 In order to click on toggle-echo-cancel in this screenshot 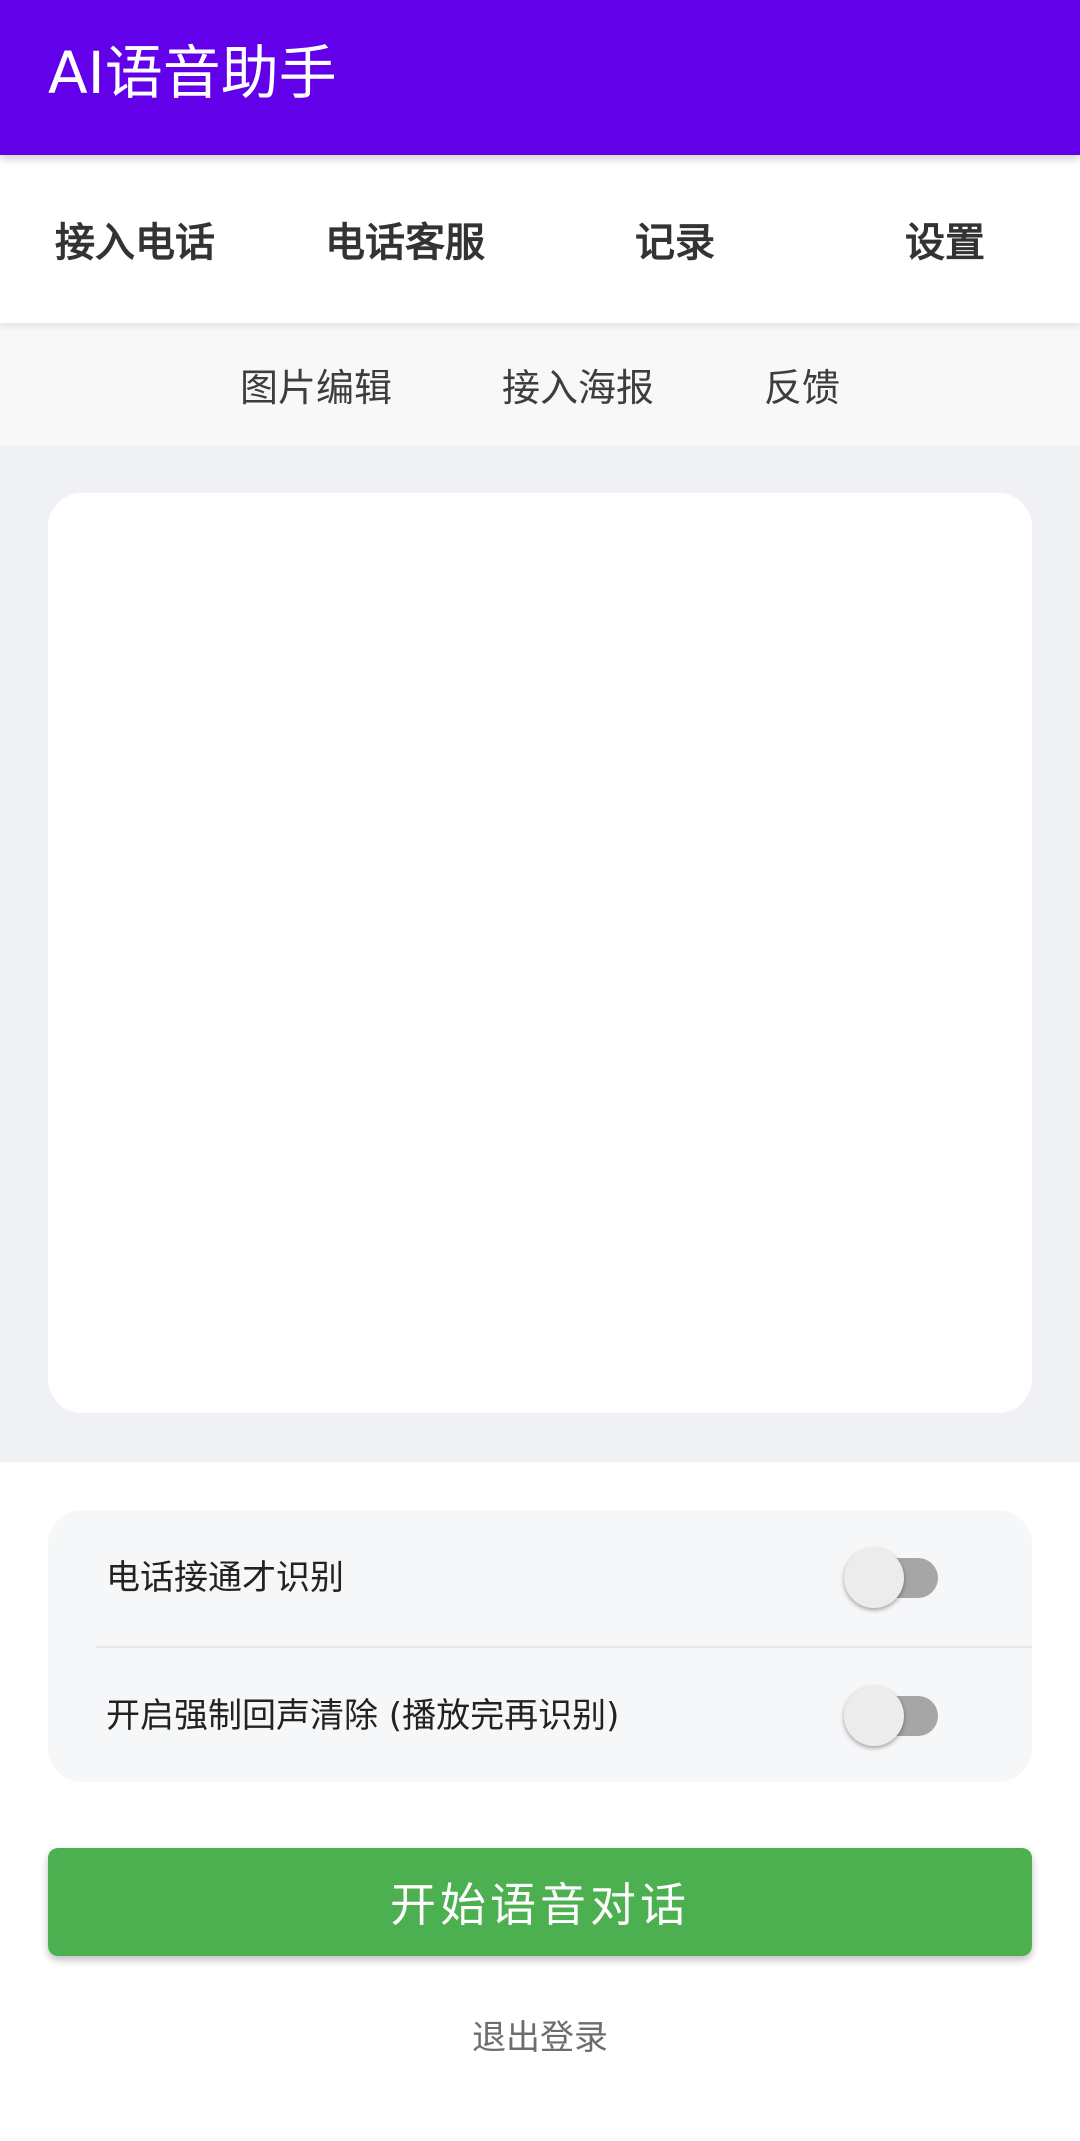, I will do `click(892, 1716)`.